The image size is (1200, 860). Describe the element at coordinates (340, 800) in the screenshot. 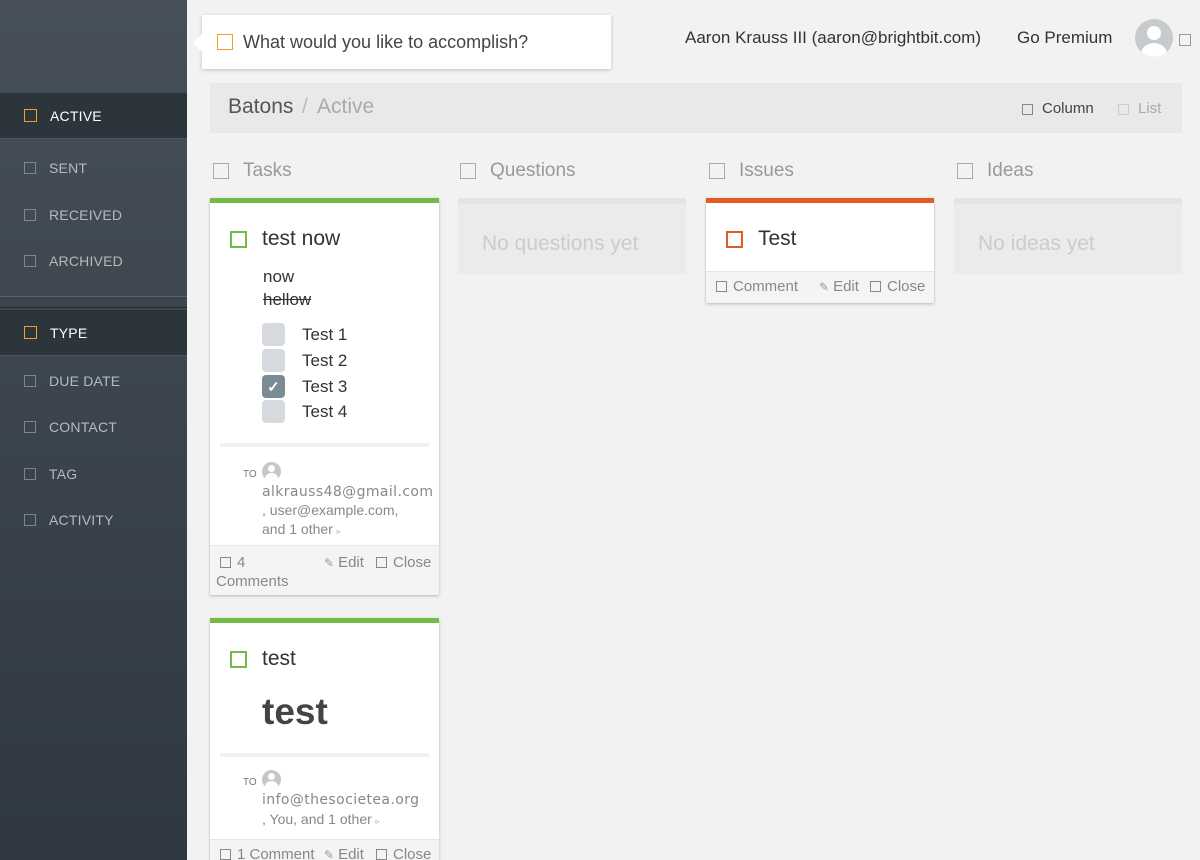

I see `recipient-email: info@thesocietea.org` at that location.